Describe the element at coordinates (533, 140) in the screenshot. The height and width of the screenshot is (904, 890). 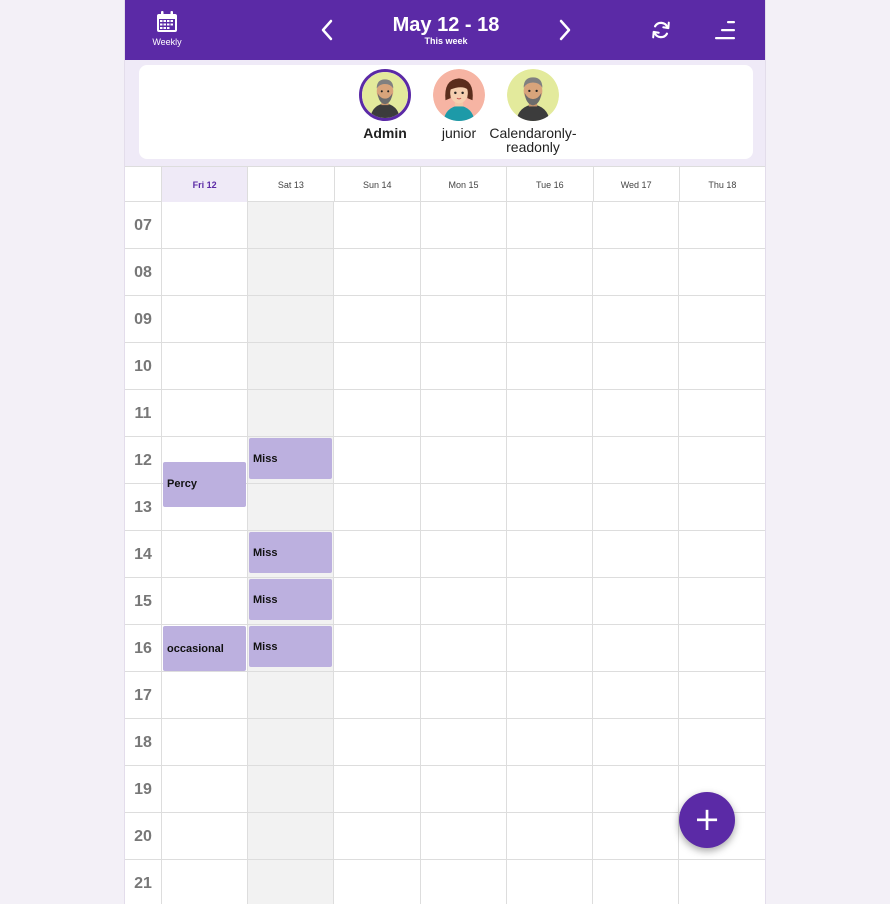
I see `user-name: Calendaronly-readonly` at that location.